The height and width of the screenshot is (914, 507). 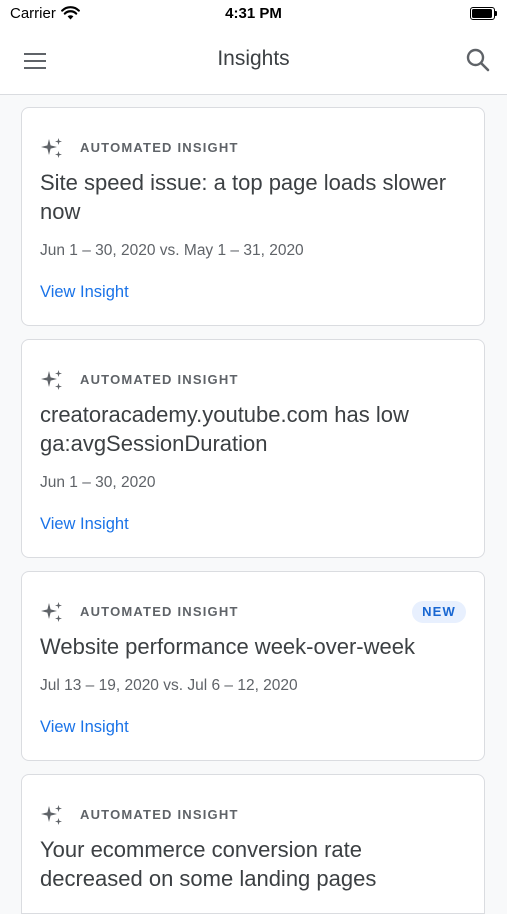 I want to click on search-icon, so click(x=478, y=60).